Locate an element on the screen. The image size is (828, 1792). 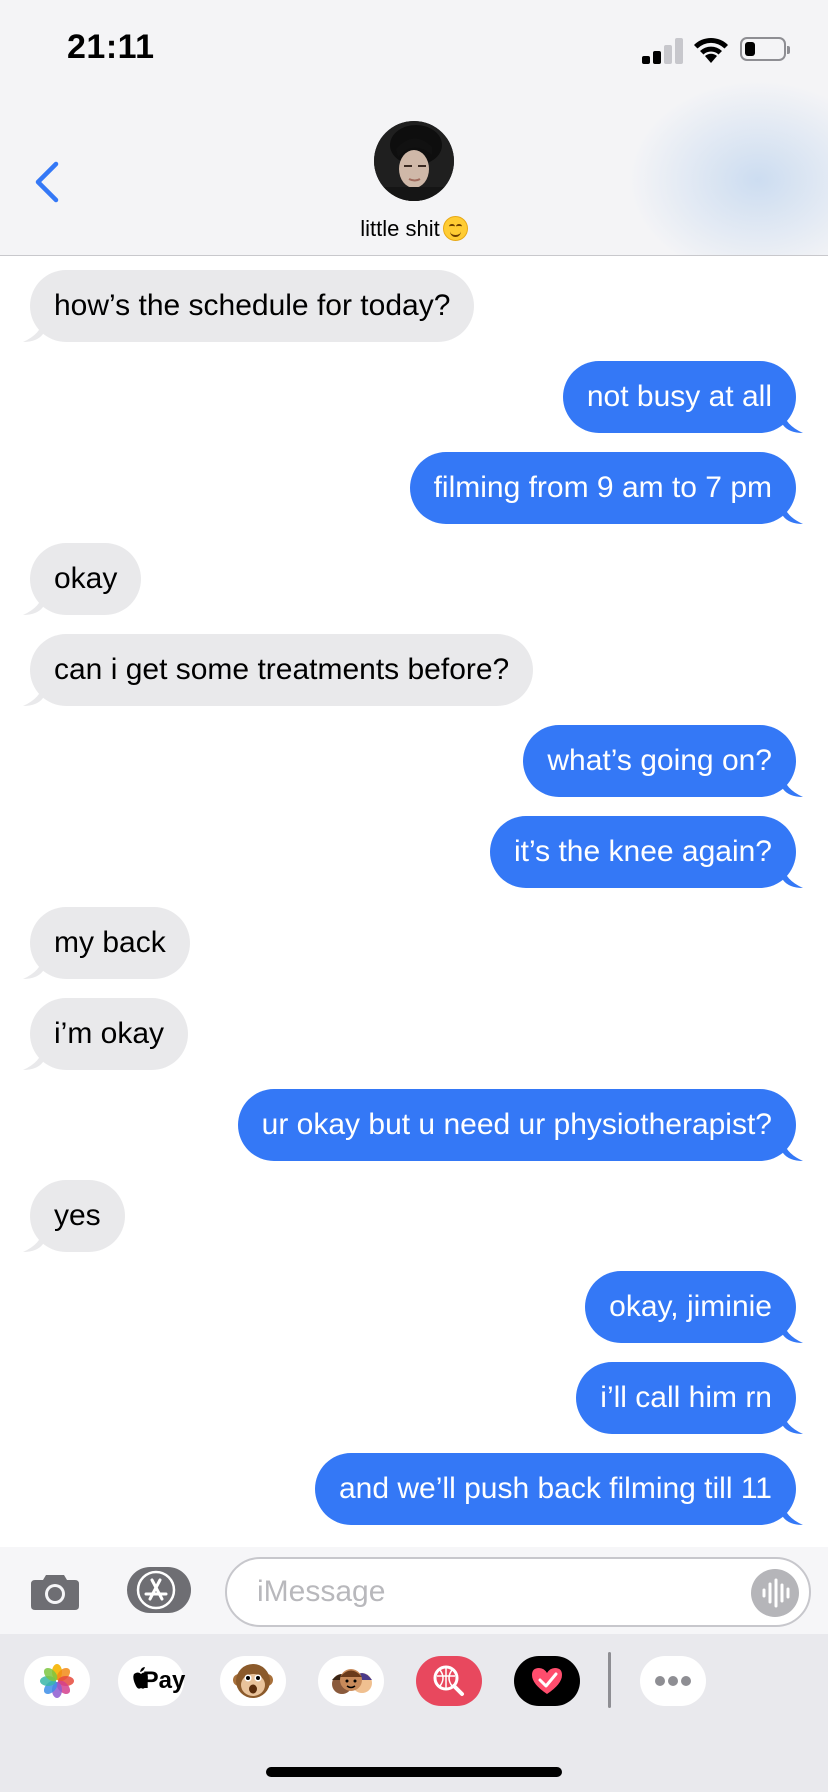
outgoing-message-bubble: what’s going on? is located at coordinates (663, 761).